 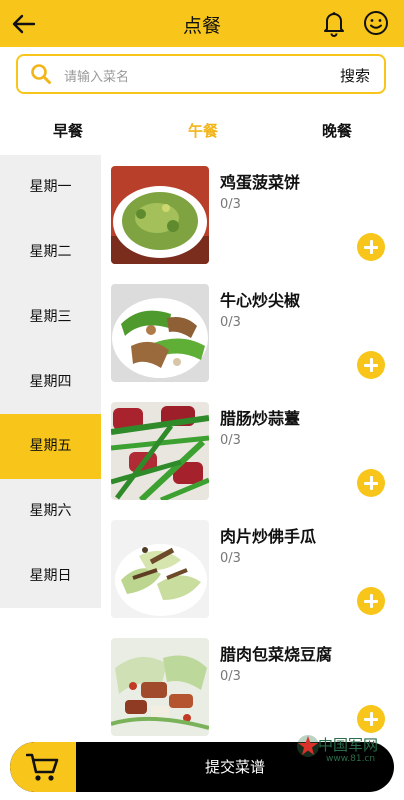 I want to click on watermark-url: www.81.cn, so click(x=351, y=759).